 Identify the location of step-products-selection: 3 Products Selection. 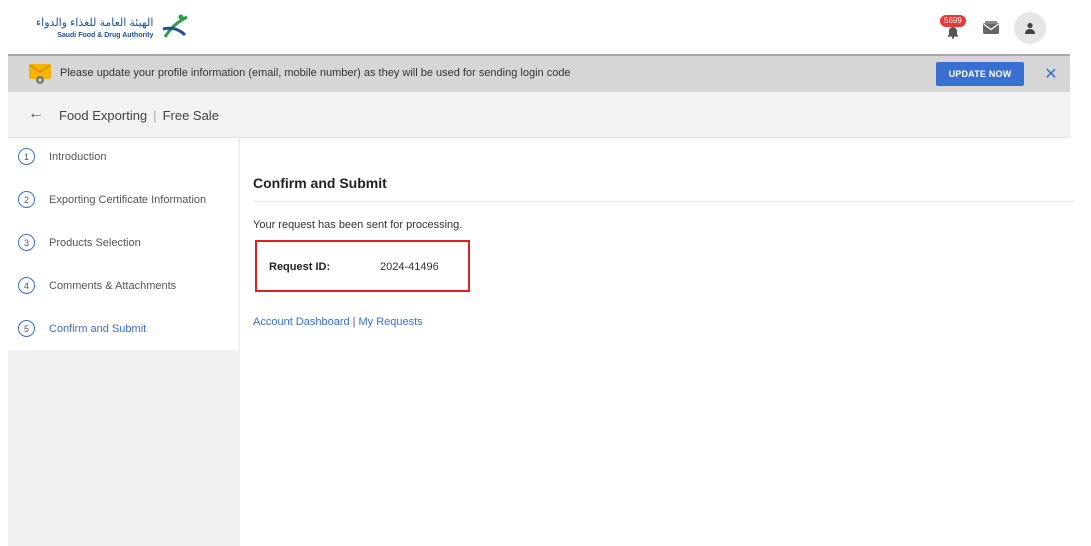
(79, 242).